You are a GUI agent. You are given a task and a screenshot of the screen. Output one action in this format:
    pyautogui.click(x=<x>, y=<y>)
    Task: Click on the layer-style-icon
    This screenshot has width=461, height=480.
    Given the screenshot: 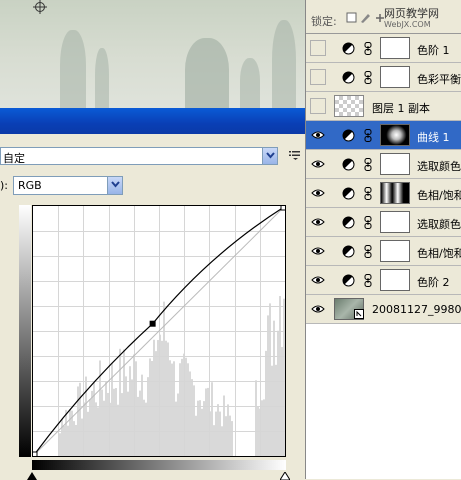 What is the action you would take?
    pyautogui.click(x=359, y=314)
    